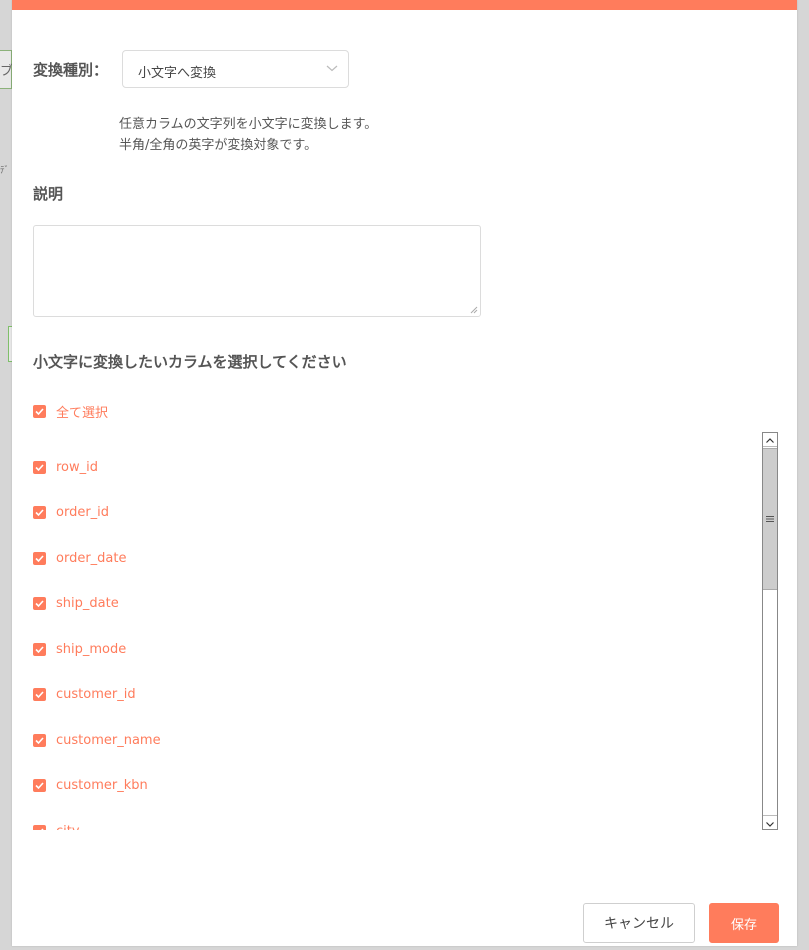 Image resolution: width=809 pixels, height=950 pixels. I want to click on select-all-checkbox: 全て選択, so click(70, 411).